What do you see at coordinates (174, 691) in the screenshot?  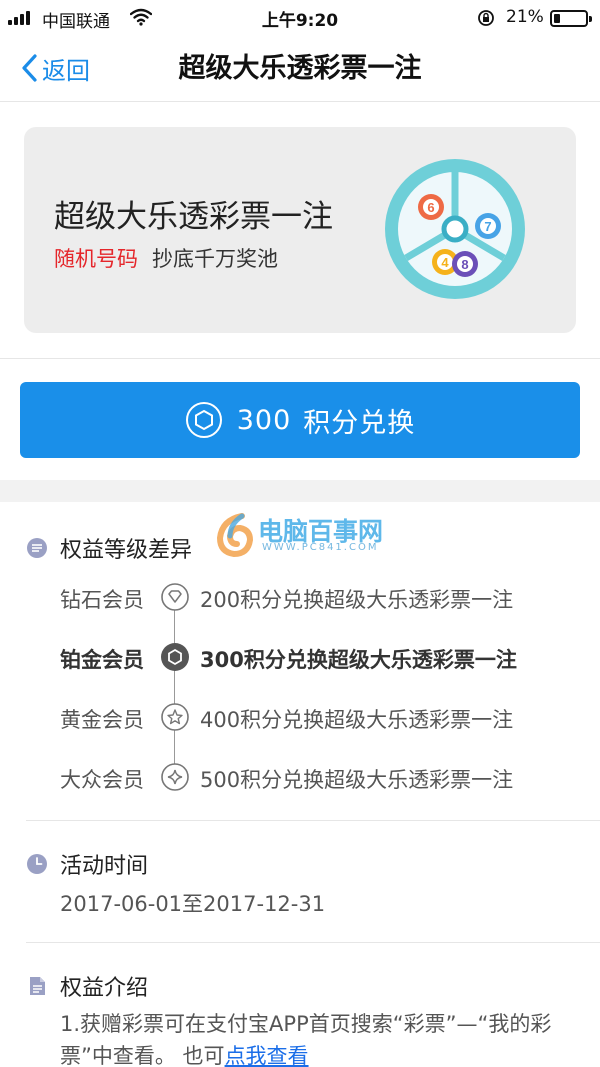 I see `level-timeline` at bounding box center [174, 691].